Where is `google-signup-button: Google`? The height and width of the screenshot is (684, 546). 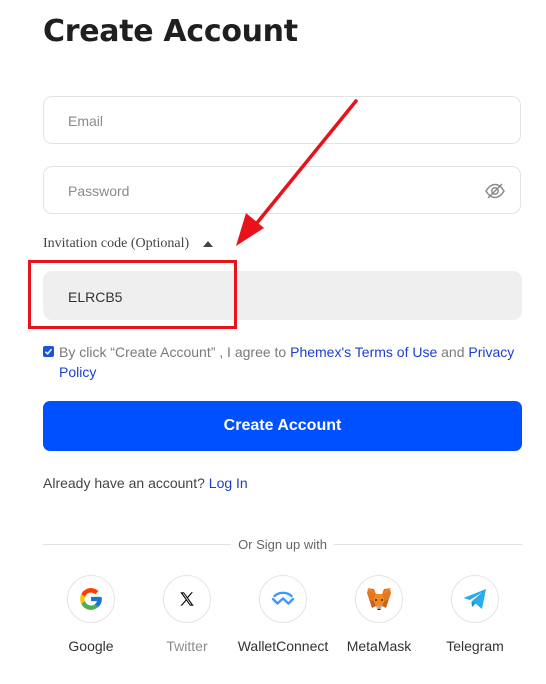 google-signup-button: Google is located at coordinates (91, 614).